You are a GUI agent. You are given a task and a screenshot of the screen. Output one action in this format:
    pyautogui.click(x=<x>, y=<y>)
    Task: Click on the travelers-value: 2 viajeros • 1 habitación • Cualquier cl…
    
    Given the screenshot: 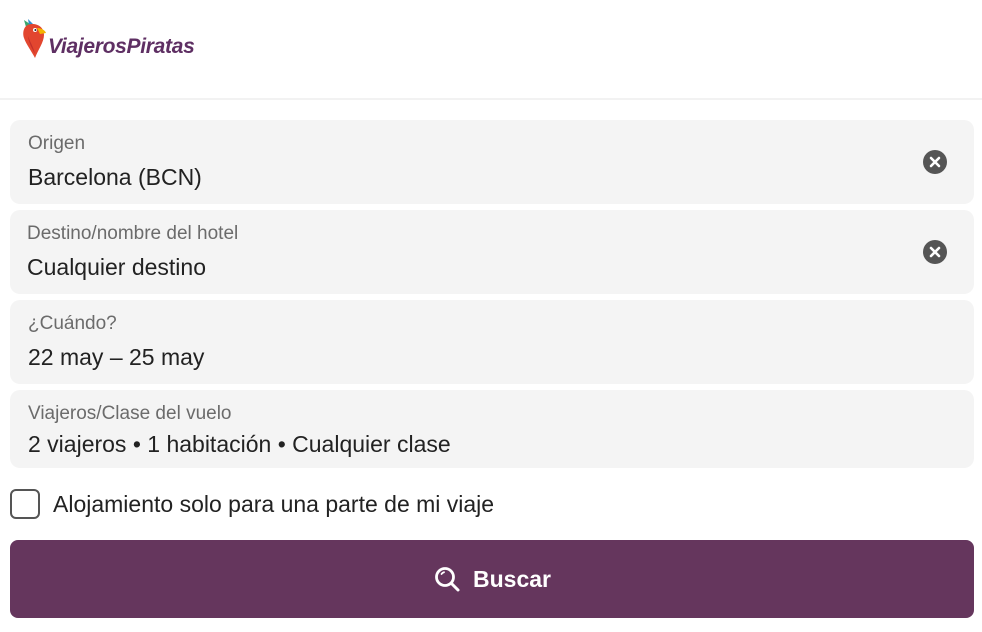 What is the action you would take?
    pyautogui.click(x=239, y=444)
    